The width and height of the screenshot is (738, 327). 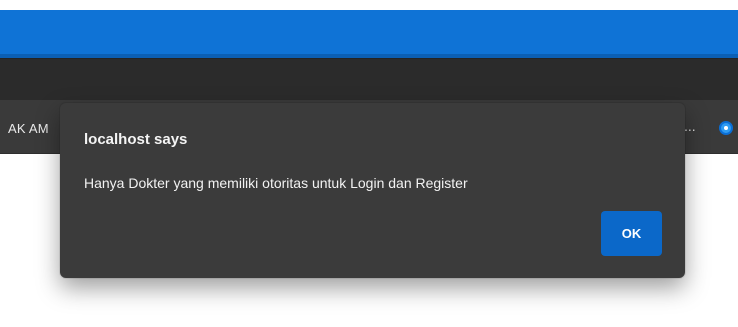 What do you see at coordinates (28, 128) in the screenshot?
I see `bookmark-item: AK AM` at bounding box center [28, 128].